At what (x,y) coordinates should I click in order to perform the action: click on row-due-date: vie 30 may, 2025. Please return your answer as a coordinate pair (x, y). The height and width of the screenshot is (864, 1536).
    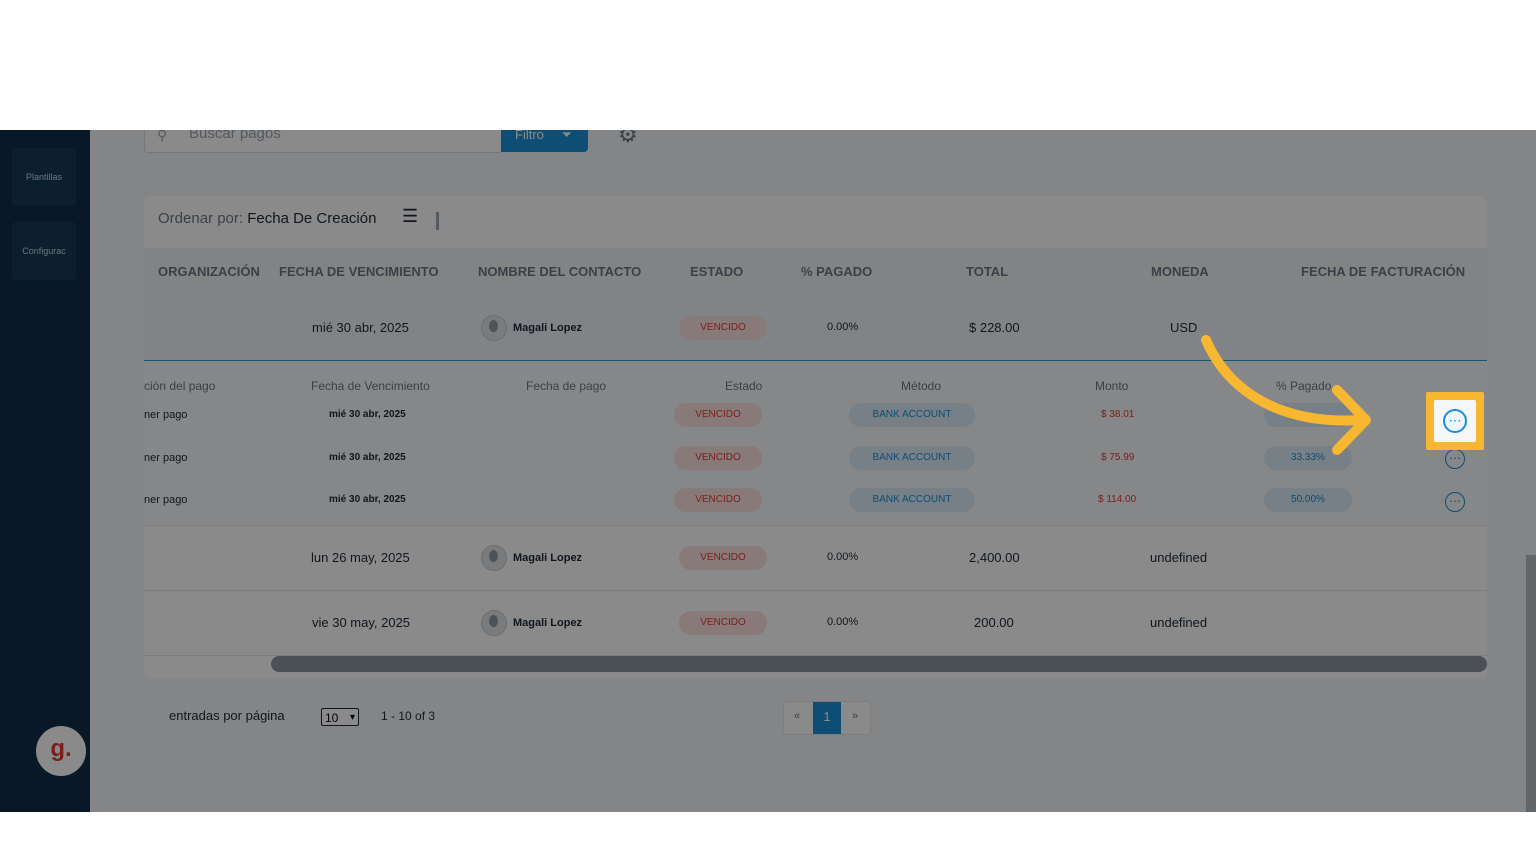
    Looking at the image, I should click on (361, 622).